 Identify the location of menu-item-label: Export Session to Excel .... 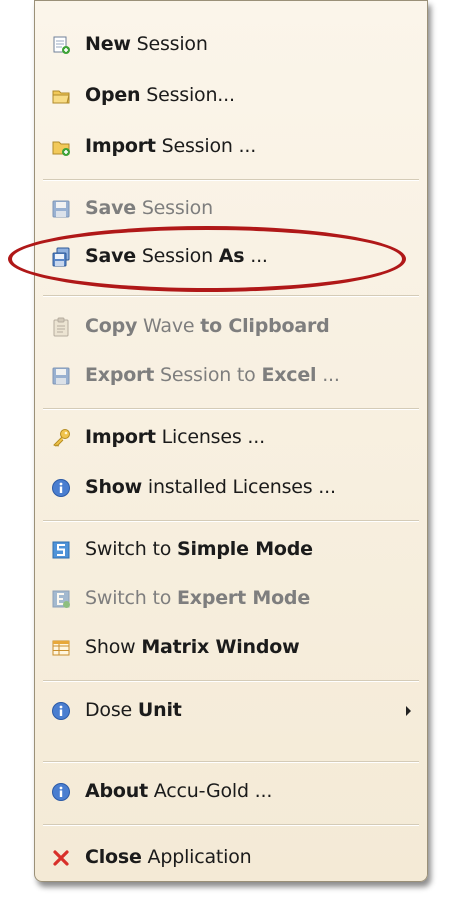
(212, 375).